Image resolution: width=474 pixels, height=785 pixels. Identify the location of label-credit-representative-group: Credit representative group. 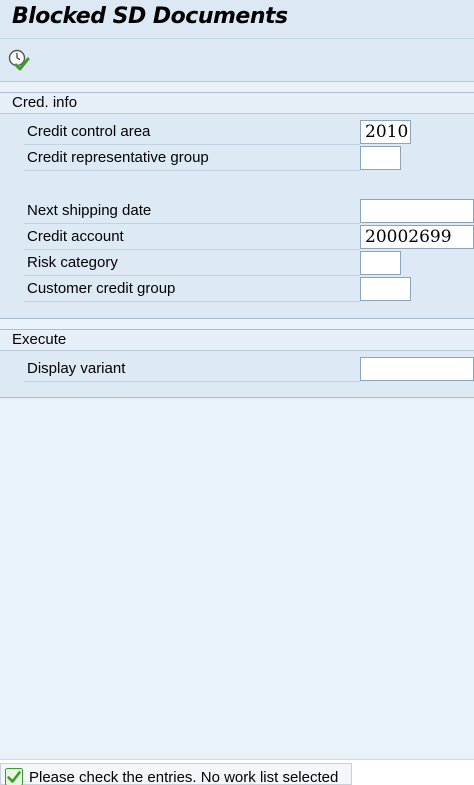
(192, 158).